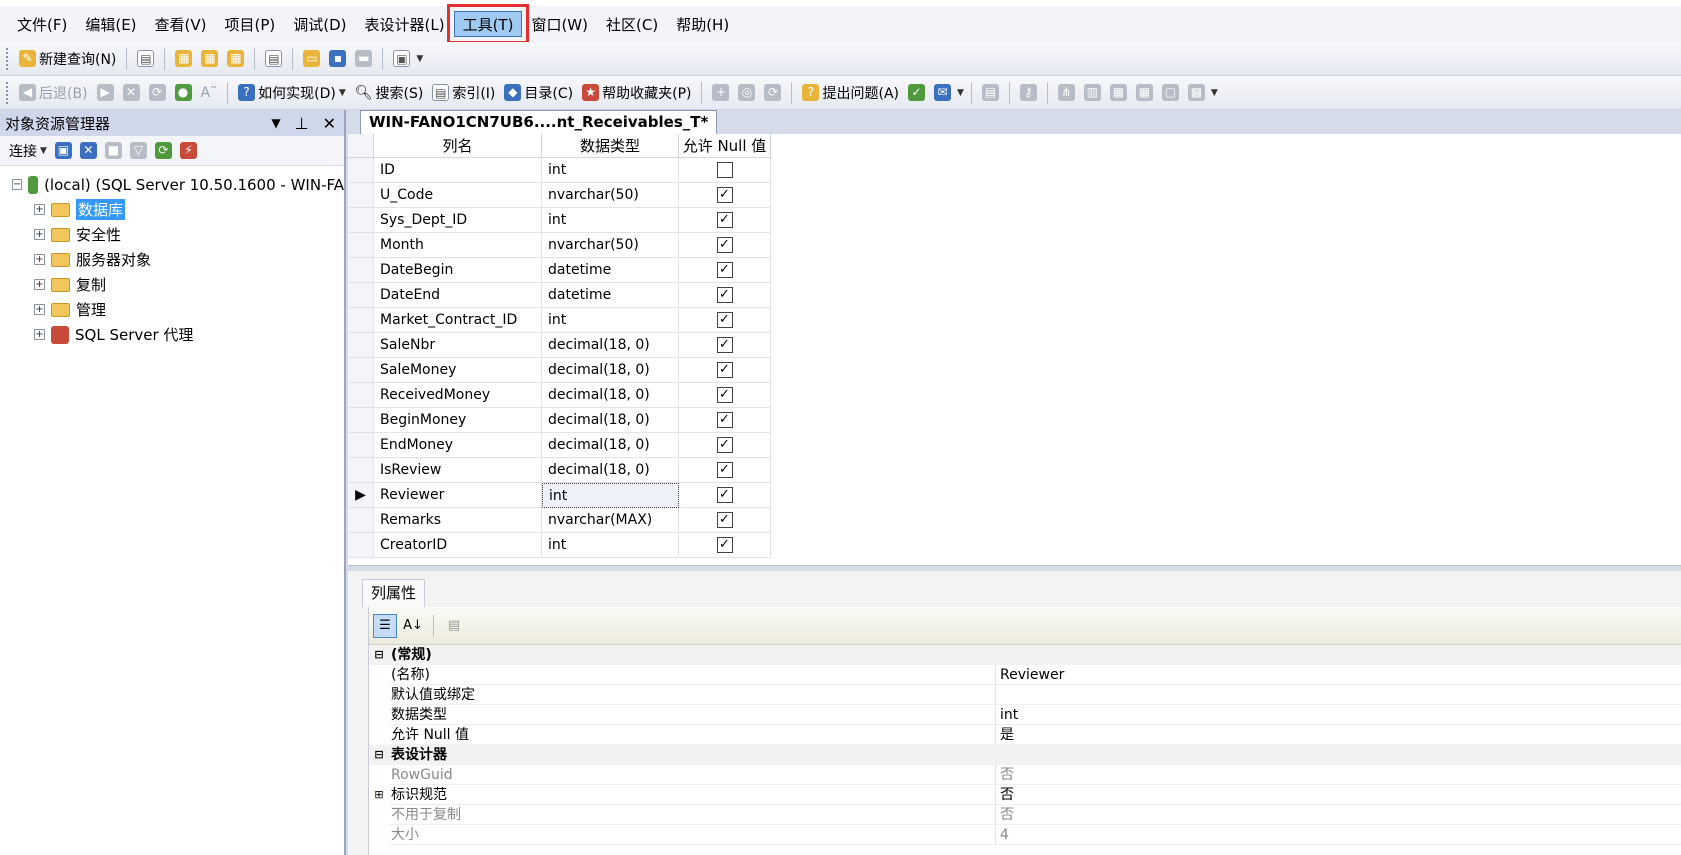 The height and width of the screenshot is (855, 1681). What do you see at coordinates (538, 93) in the screenshot?
I see `contents-button: ◆ 目录(C)` at bounding box center [538, 93].